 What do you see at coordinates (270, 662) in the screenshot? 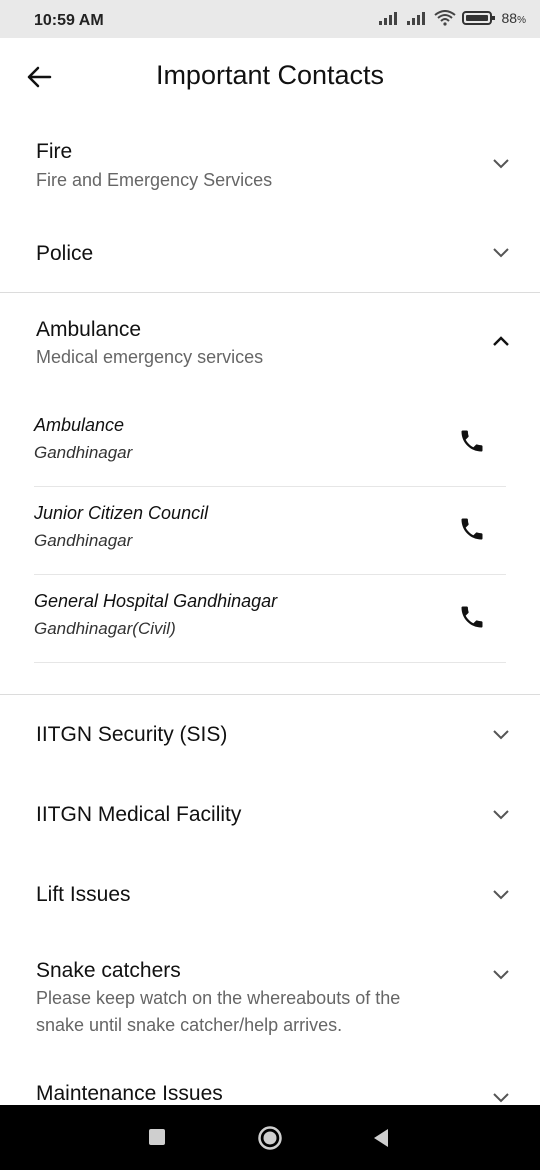
I see `divider` at bounding box center [270, 662].